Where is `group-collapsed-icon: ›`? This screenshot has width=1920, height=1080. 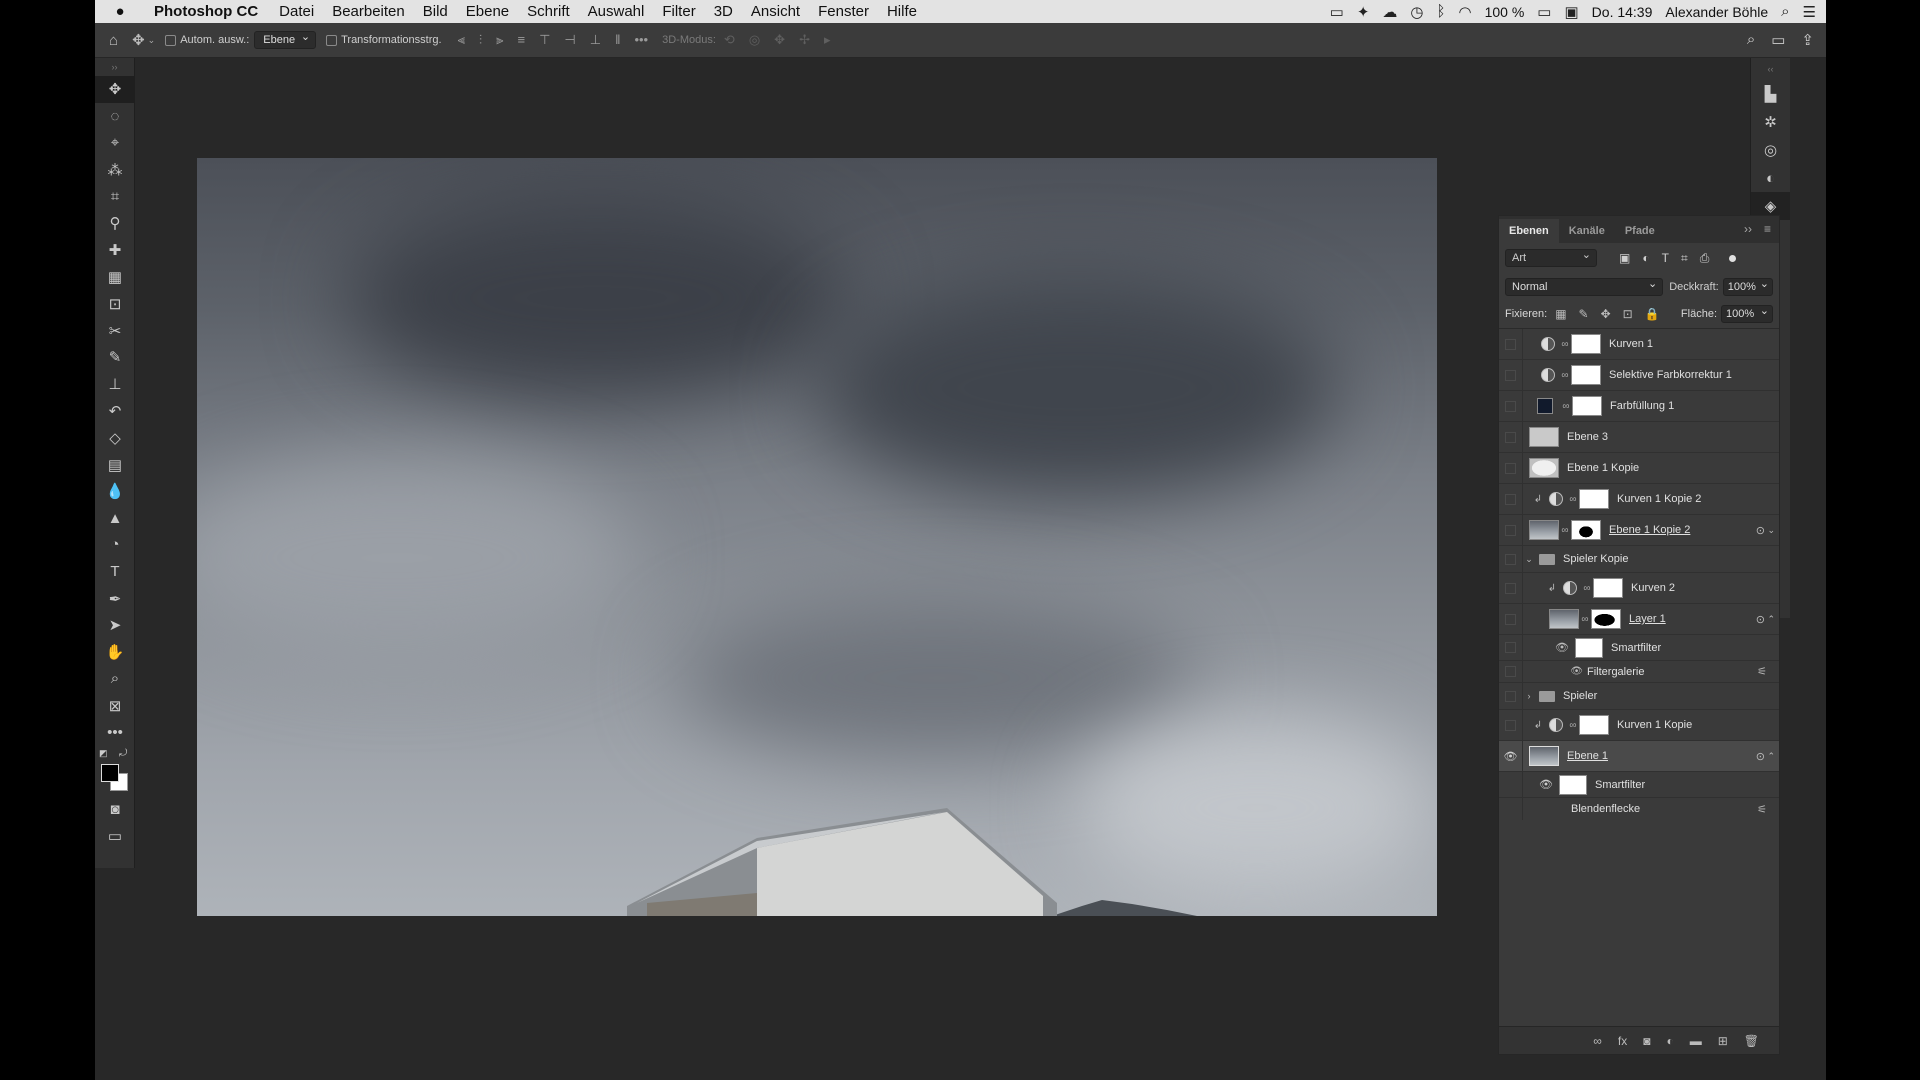
group-collapsed-icon: › is located at coordinates (1529, 696).